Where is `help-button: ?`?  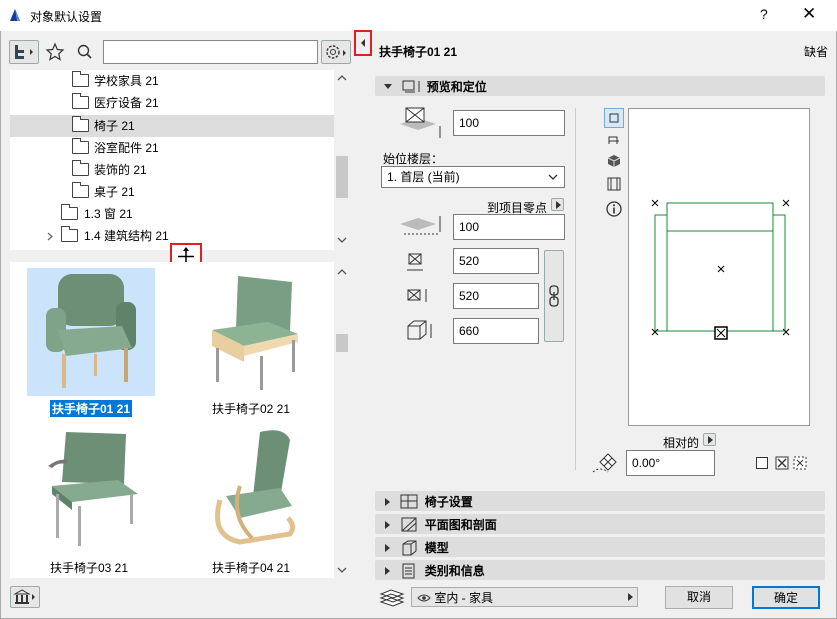 help-button: ? is located at coordinates (764, 14).